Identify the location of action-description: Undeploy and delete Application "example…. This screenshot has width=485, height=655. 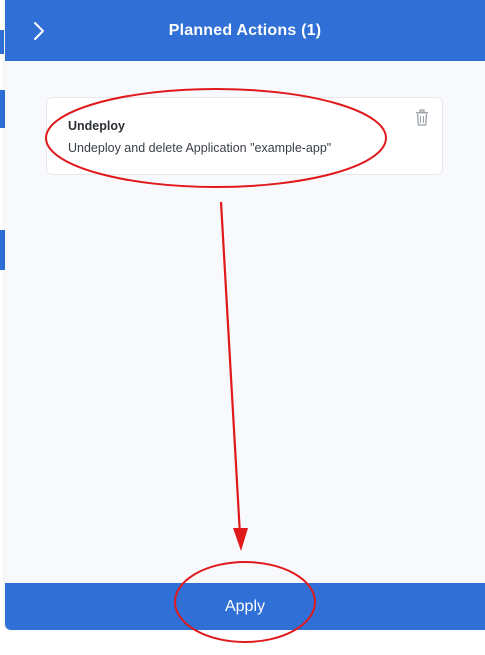
(200, 148).